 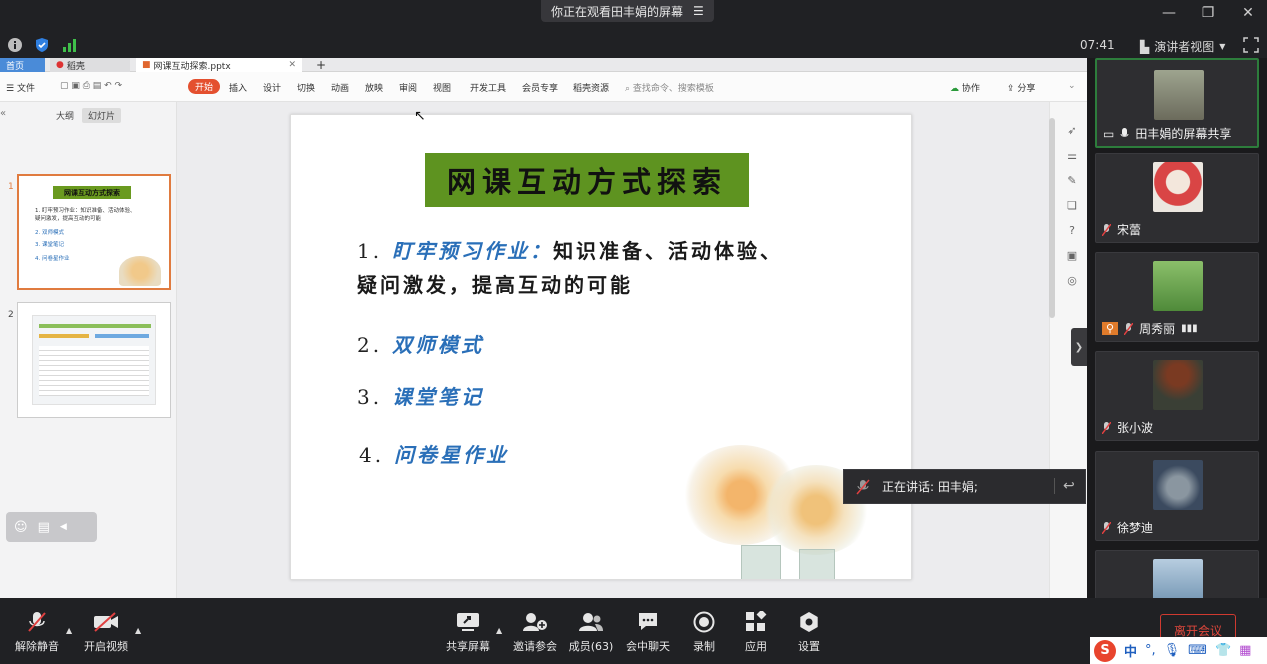 I want to click on tab-outline: 大纲, so click(x=65, y=115).